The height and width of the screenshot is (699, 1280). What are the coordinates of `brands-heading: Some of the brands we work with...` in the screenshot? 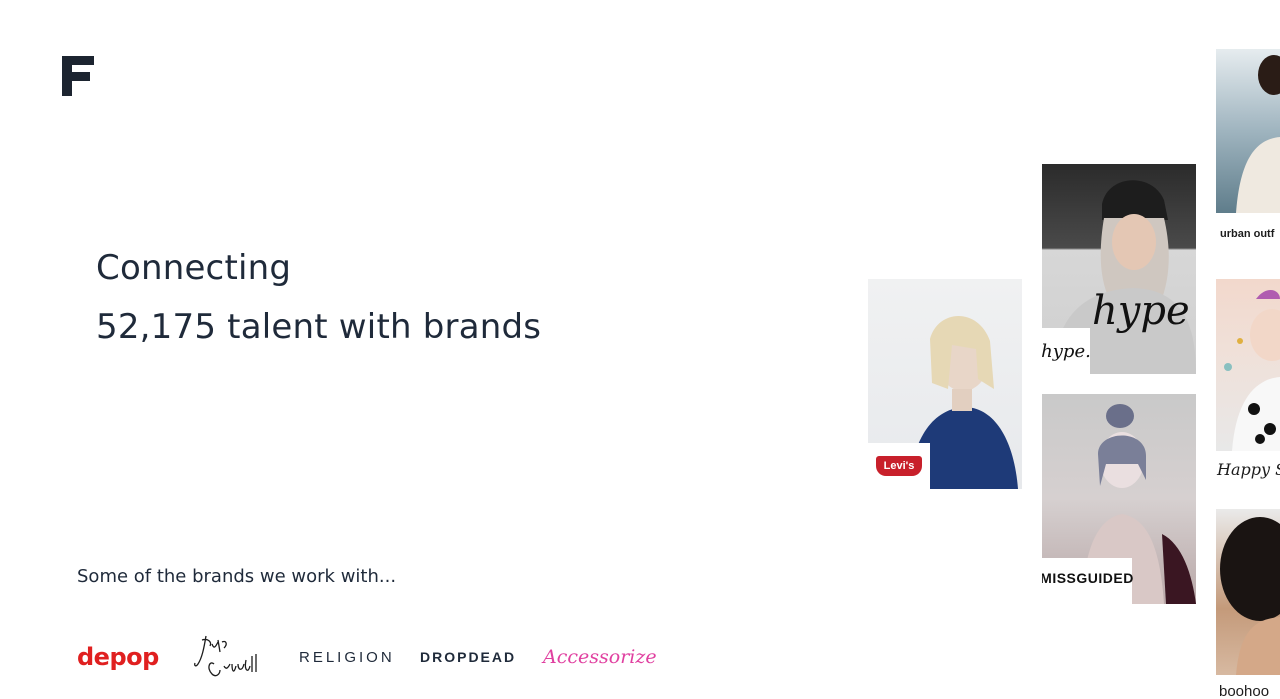 It's located at (237, 576).